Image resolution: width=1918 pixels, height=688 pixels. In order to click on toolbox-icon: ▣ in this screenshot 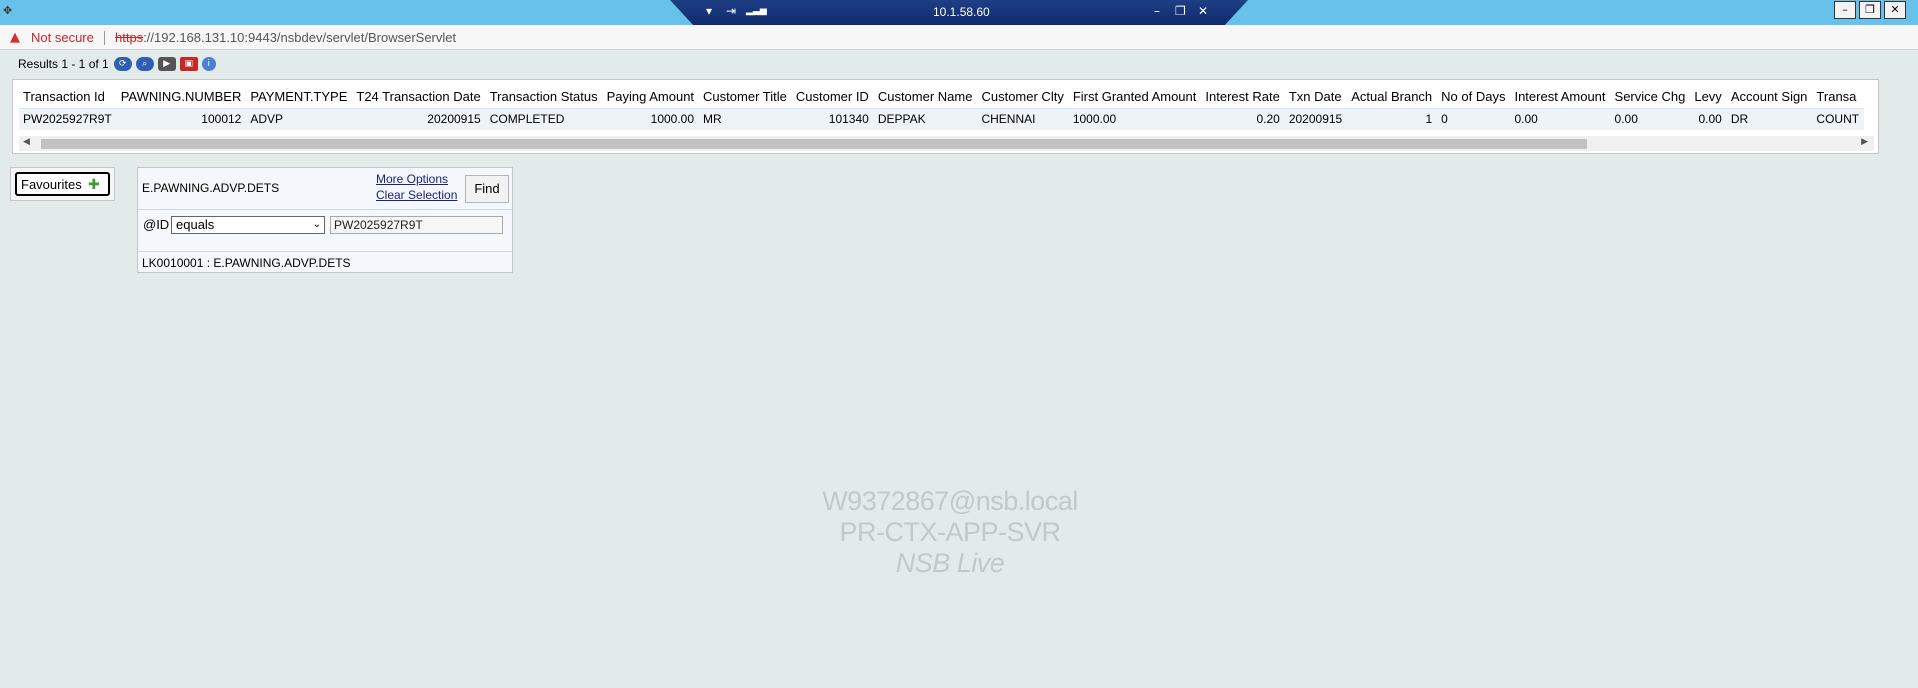, I will do `click(188, 64)`.